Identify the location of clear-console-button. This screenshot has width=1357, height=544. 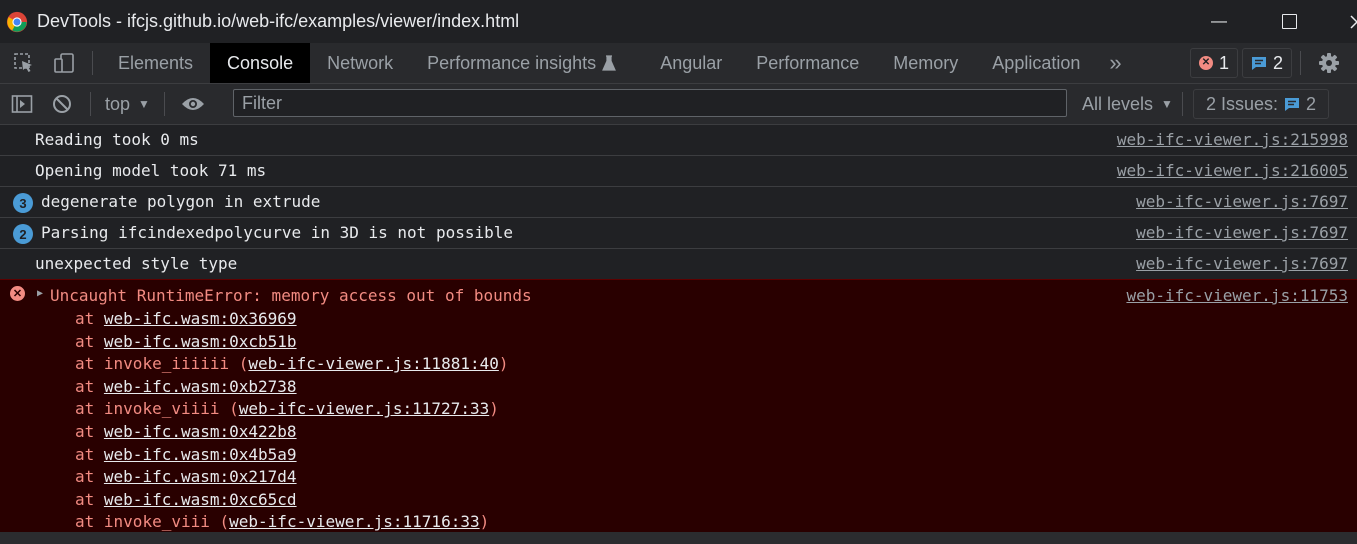
(62, 104).